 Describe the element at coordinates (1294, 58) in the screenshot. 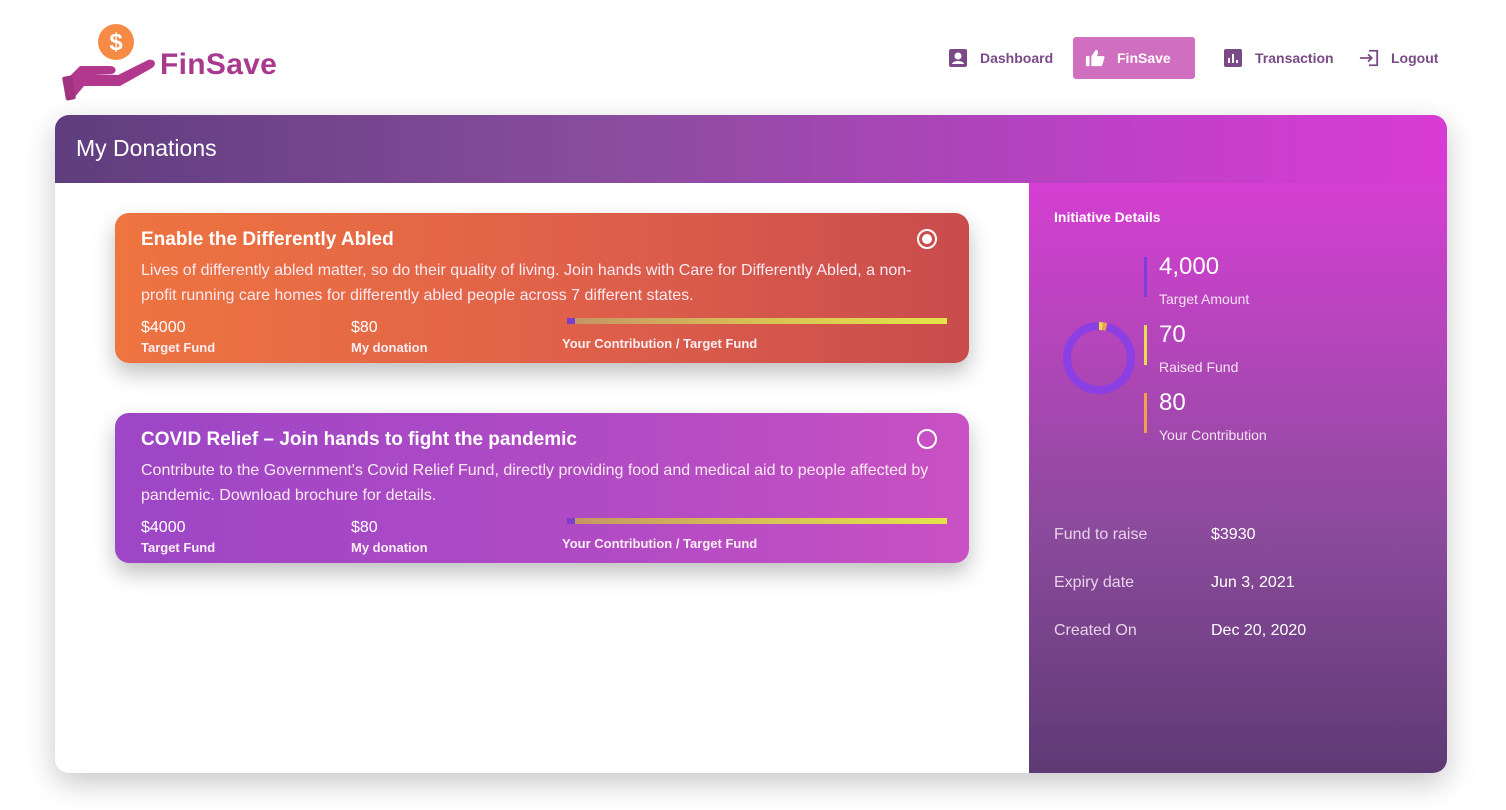

I see `nav-transaction-label: Transaction` at that location.